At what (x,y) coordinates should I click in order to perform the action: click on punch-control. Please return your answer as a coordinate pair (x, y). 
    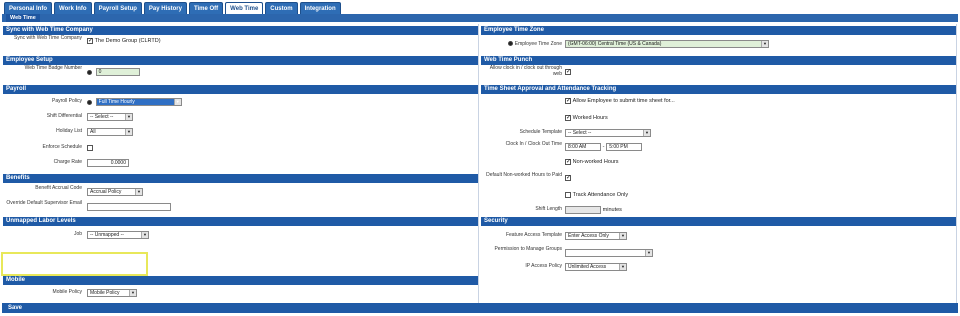
    Looking at the image, I should click on (568, 72).